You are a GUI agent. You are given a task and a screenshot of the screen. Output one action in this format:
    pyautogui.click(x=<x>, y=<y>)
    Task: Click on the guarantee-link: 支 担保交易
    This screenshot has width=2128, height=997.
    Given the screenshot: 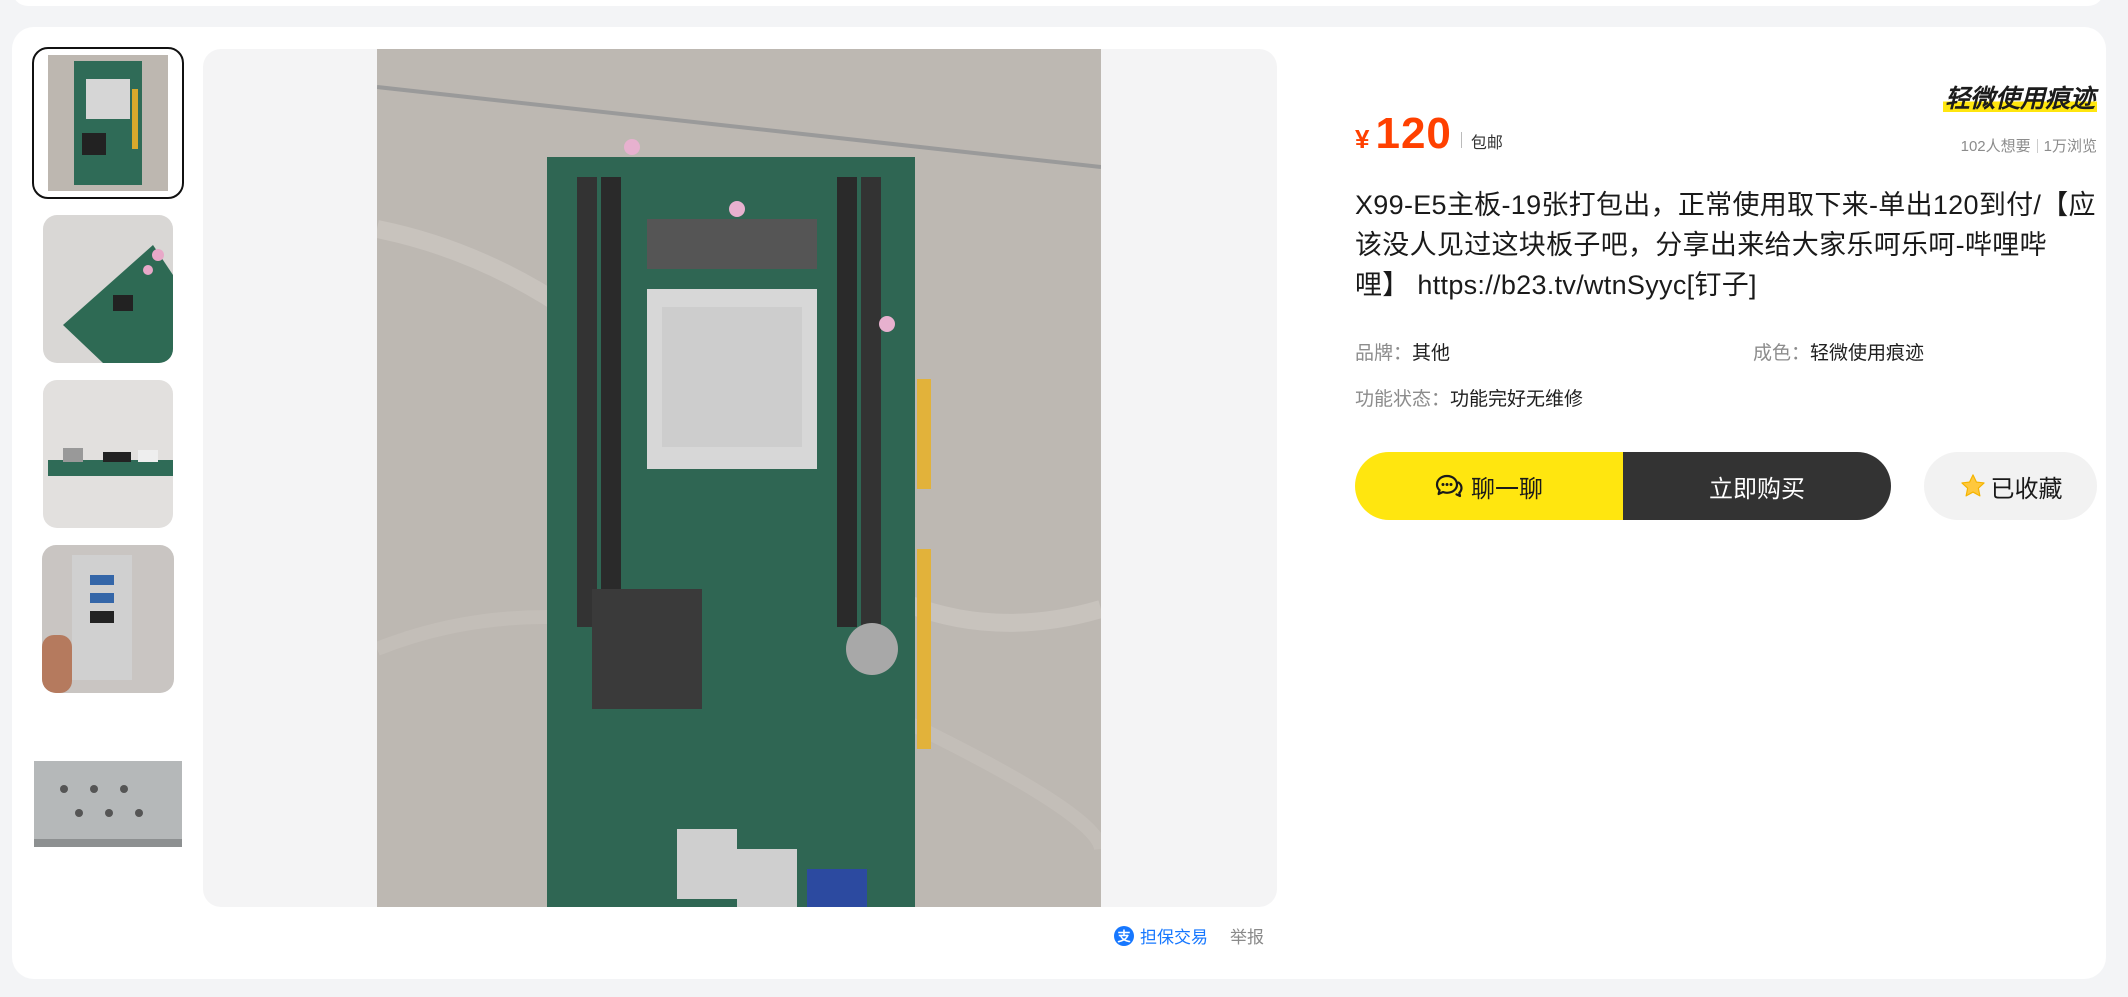 What is the action you would take?
    pyautogui.click(x=1161, y=935)
    